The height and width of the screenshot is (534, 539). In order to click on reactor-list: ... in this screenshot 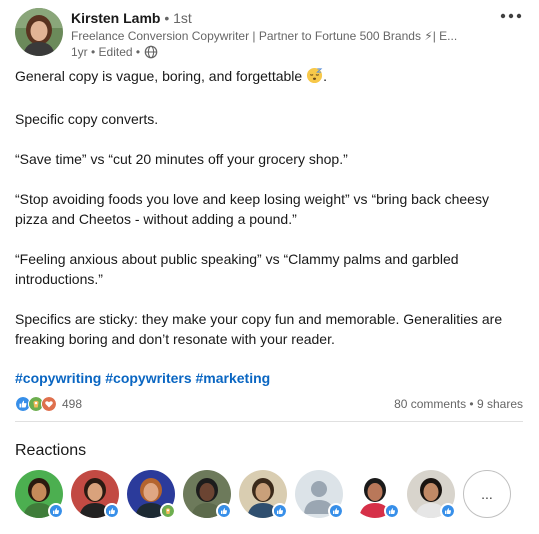, I will do `click(263, 494)`.